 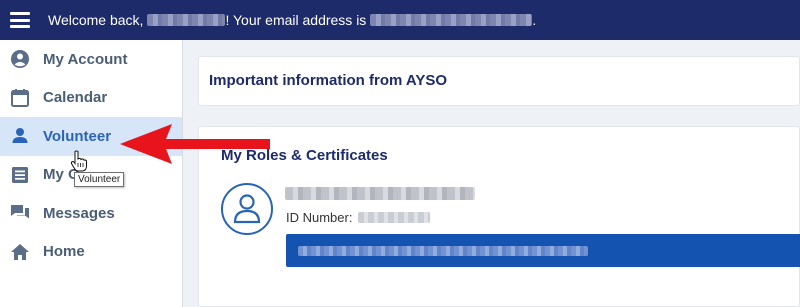 I want to click on list-icon, so click(x=20, y=175).